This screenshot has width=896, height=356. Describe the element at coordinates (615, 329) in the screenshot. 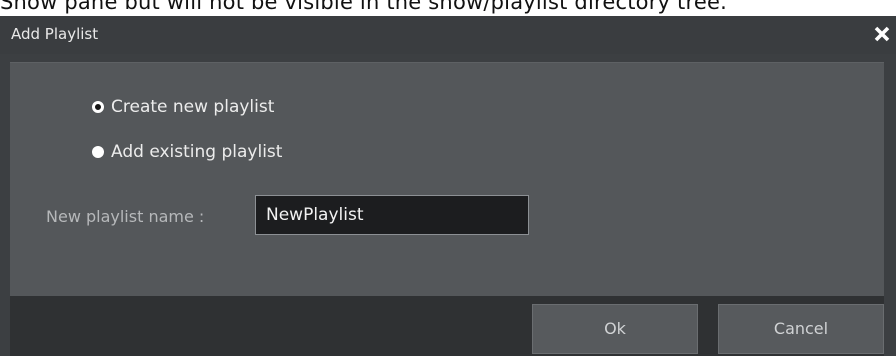

I see `ok-button: Ok` at that location.